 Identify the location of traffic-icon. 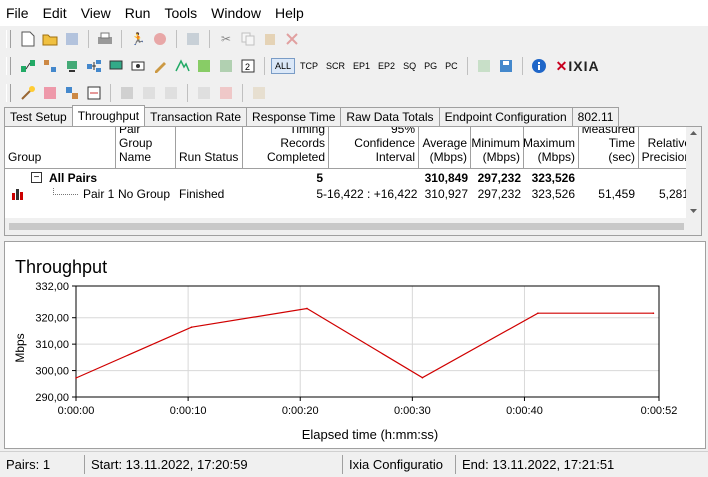
(204, 66).